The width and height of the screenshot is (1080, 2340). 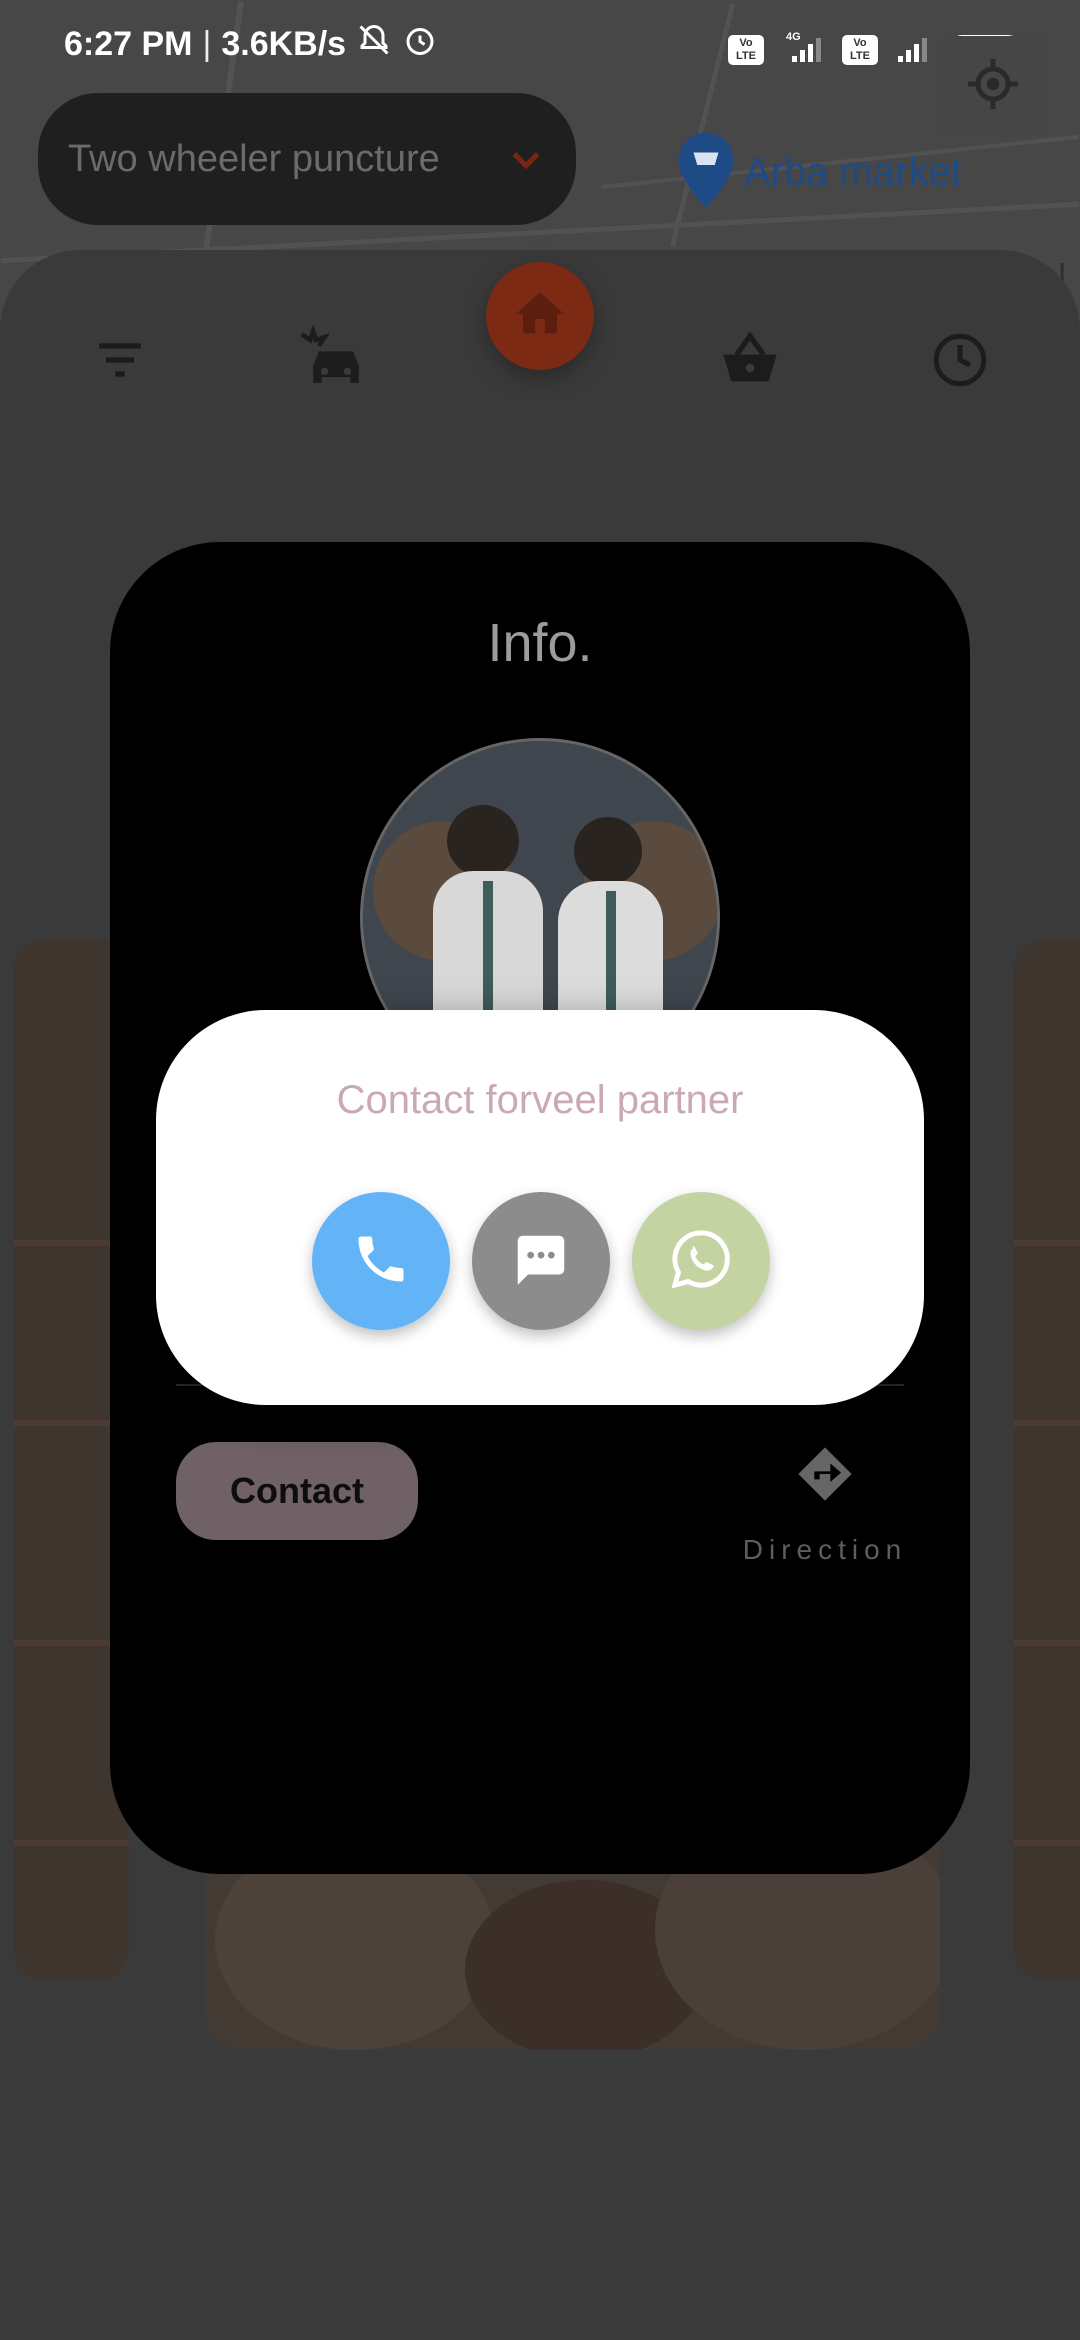 What do you see at coordinates (540, 47) in the screenshot?
I see `status-bar: 6:27 PM | 3.6KB/s Vo LTE 4G Vo LTE 88` at bounding box center [540, 47].